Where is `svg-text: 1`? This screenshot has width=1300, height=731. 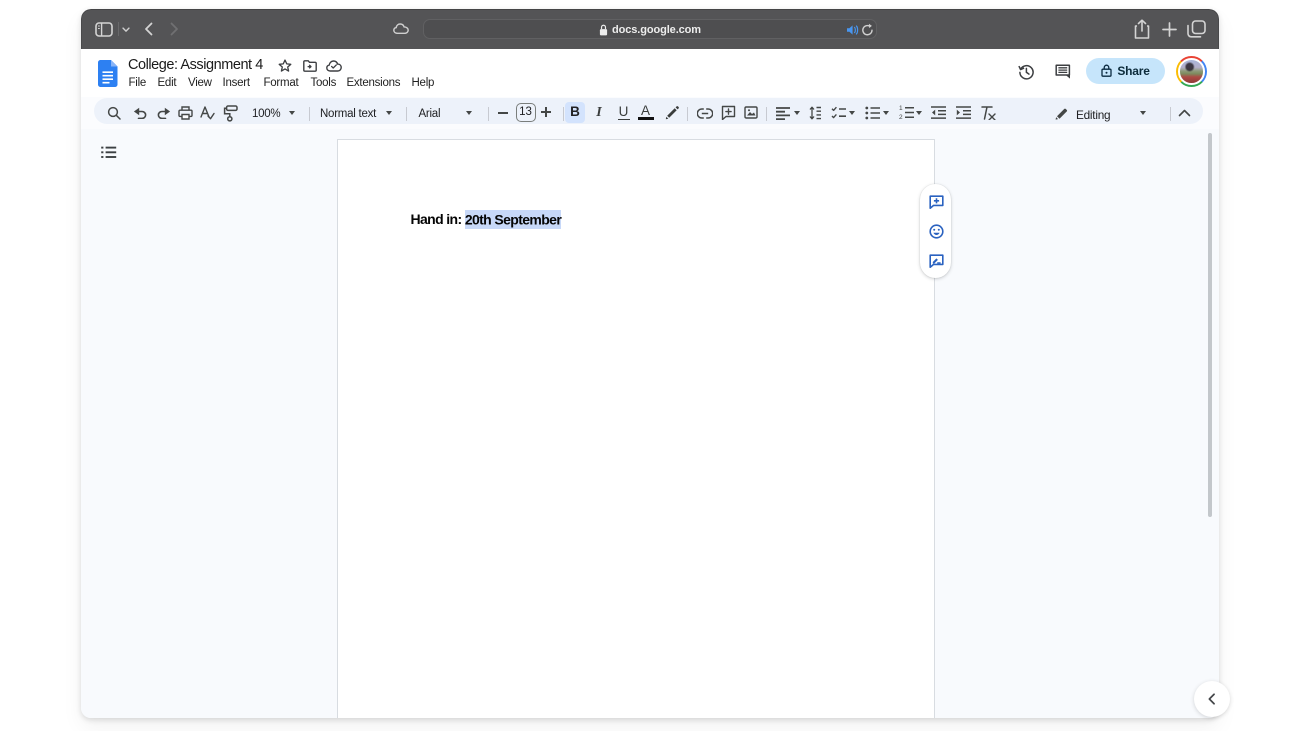
svg-text: 1 is located at coordinates (901, 108).